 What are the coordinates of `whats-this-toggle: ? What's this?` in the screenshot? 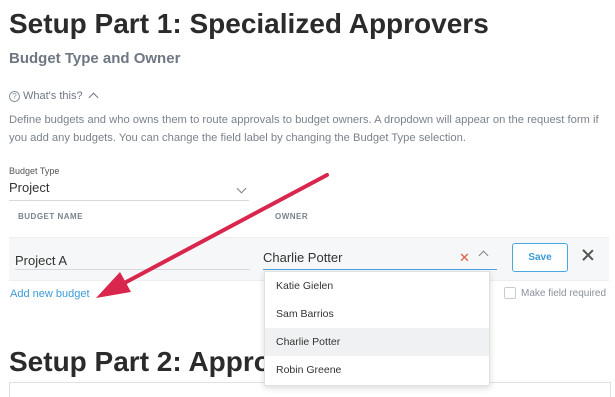 It's located at (54, 96).